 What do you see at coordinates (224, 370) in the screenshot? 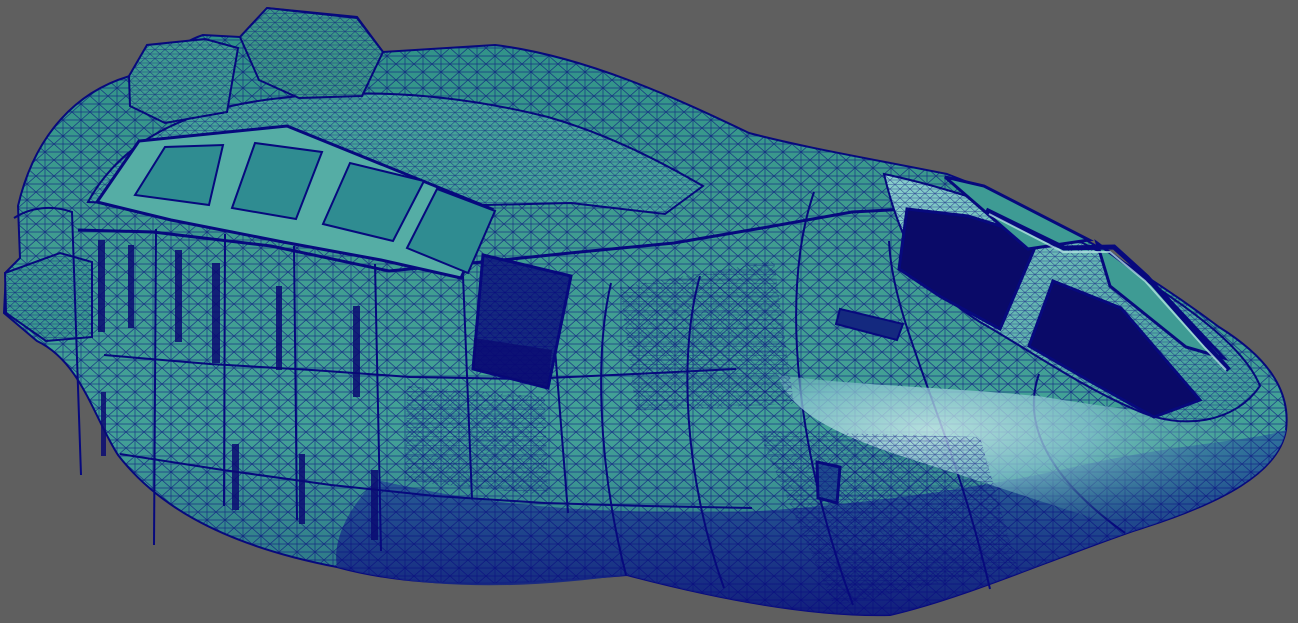
I see `panel-line` at bounding box center [224, 370].